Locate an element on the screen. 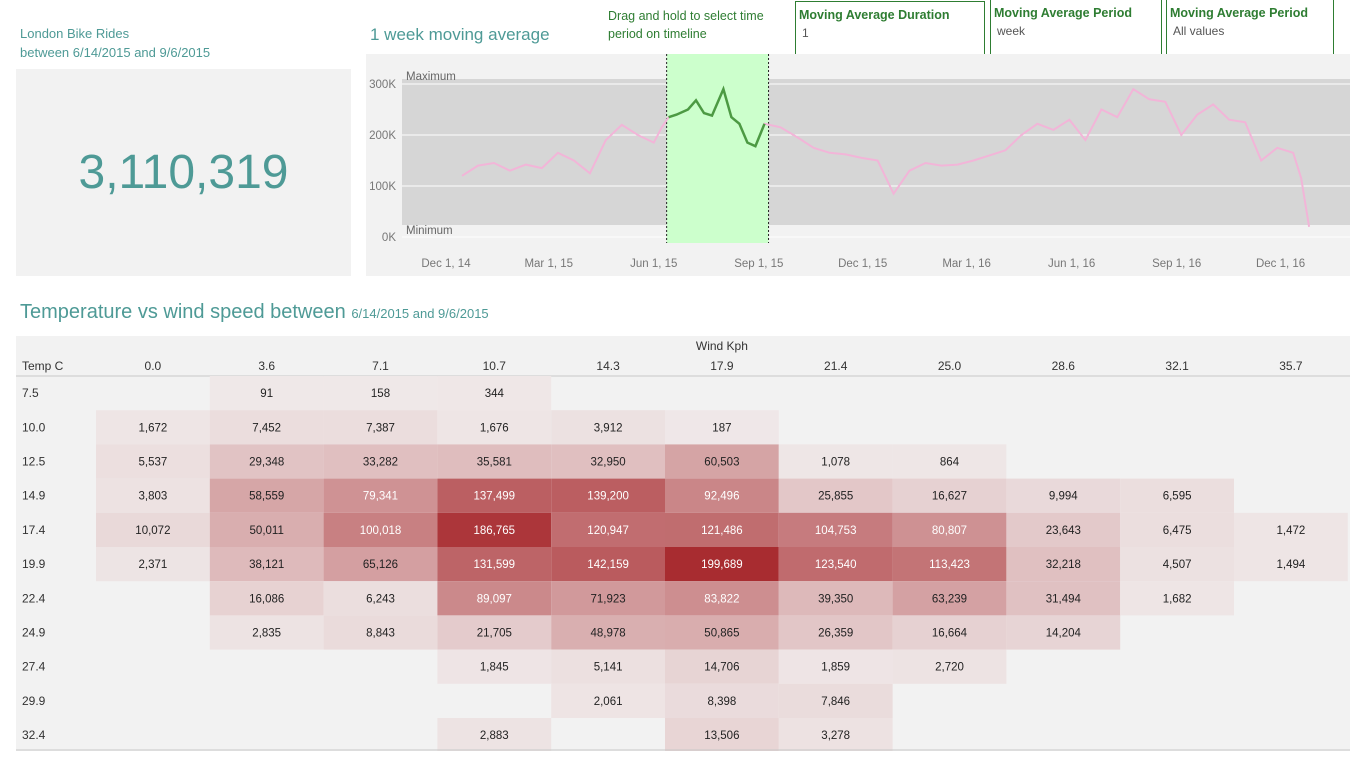 The height and width of the screenshot is (767, 1365). heatmap-cell-label: 8,843 is located at coordinates (380, 634).